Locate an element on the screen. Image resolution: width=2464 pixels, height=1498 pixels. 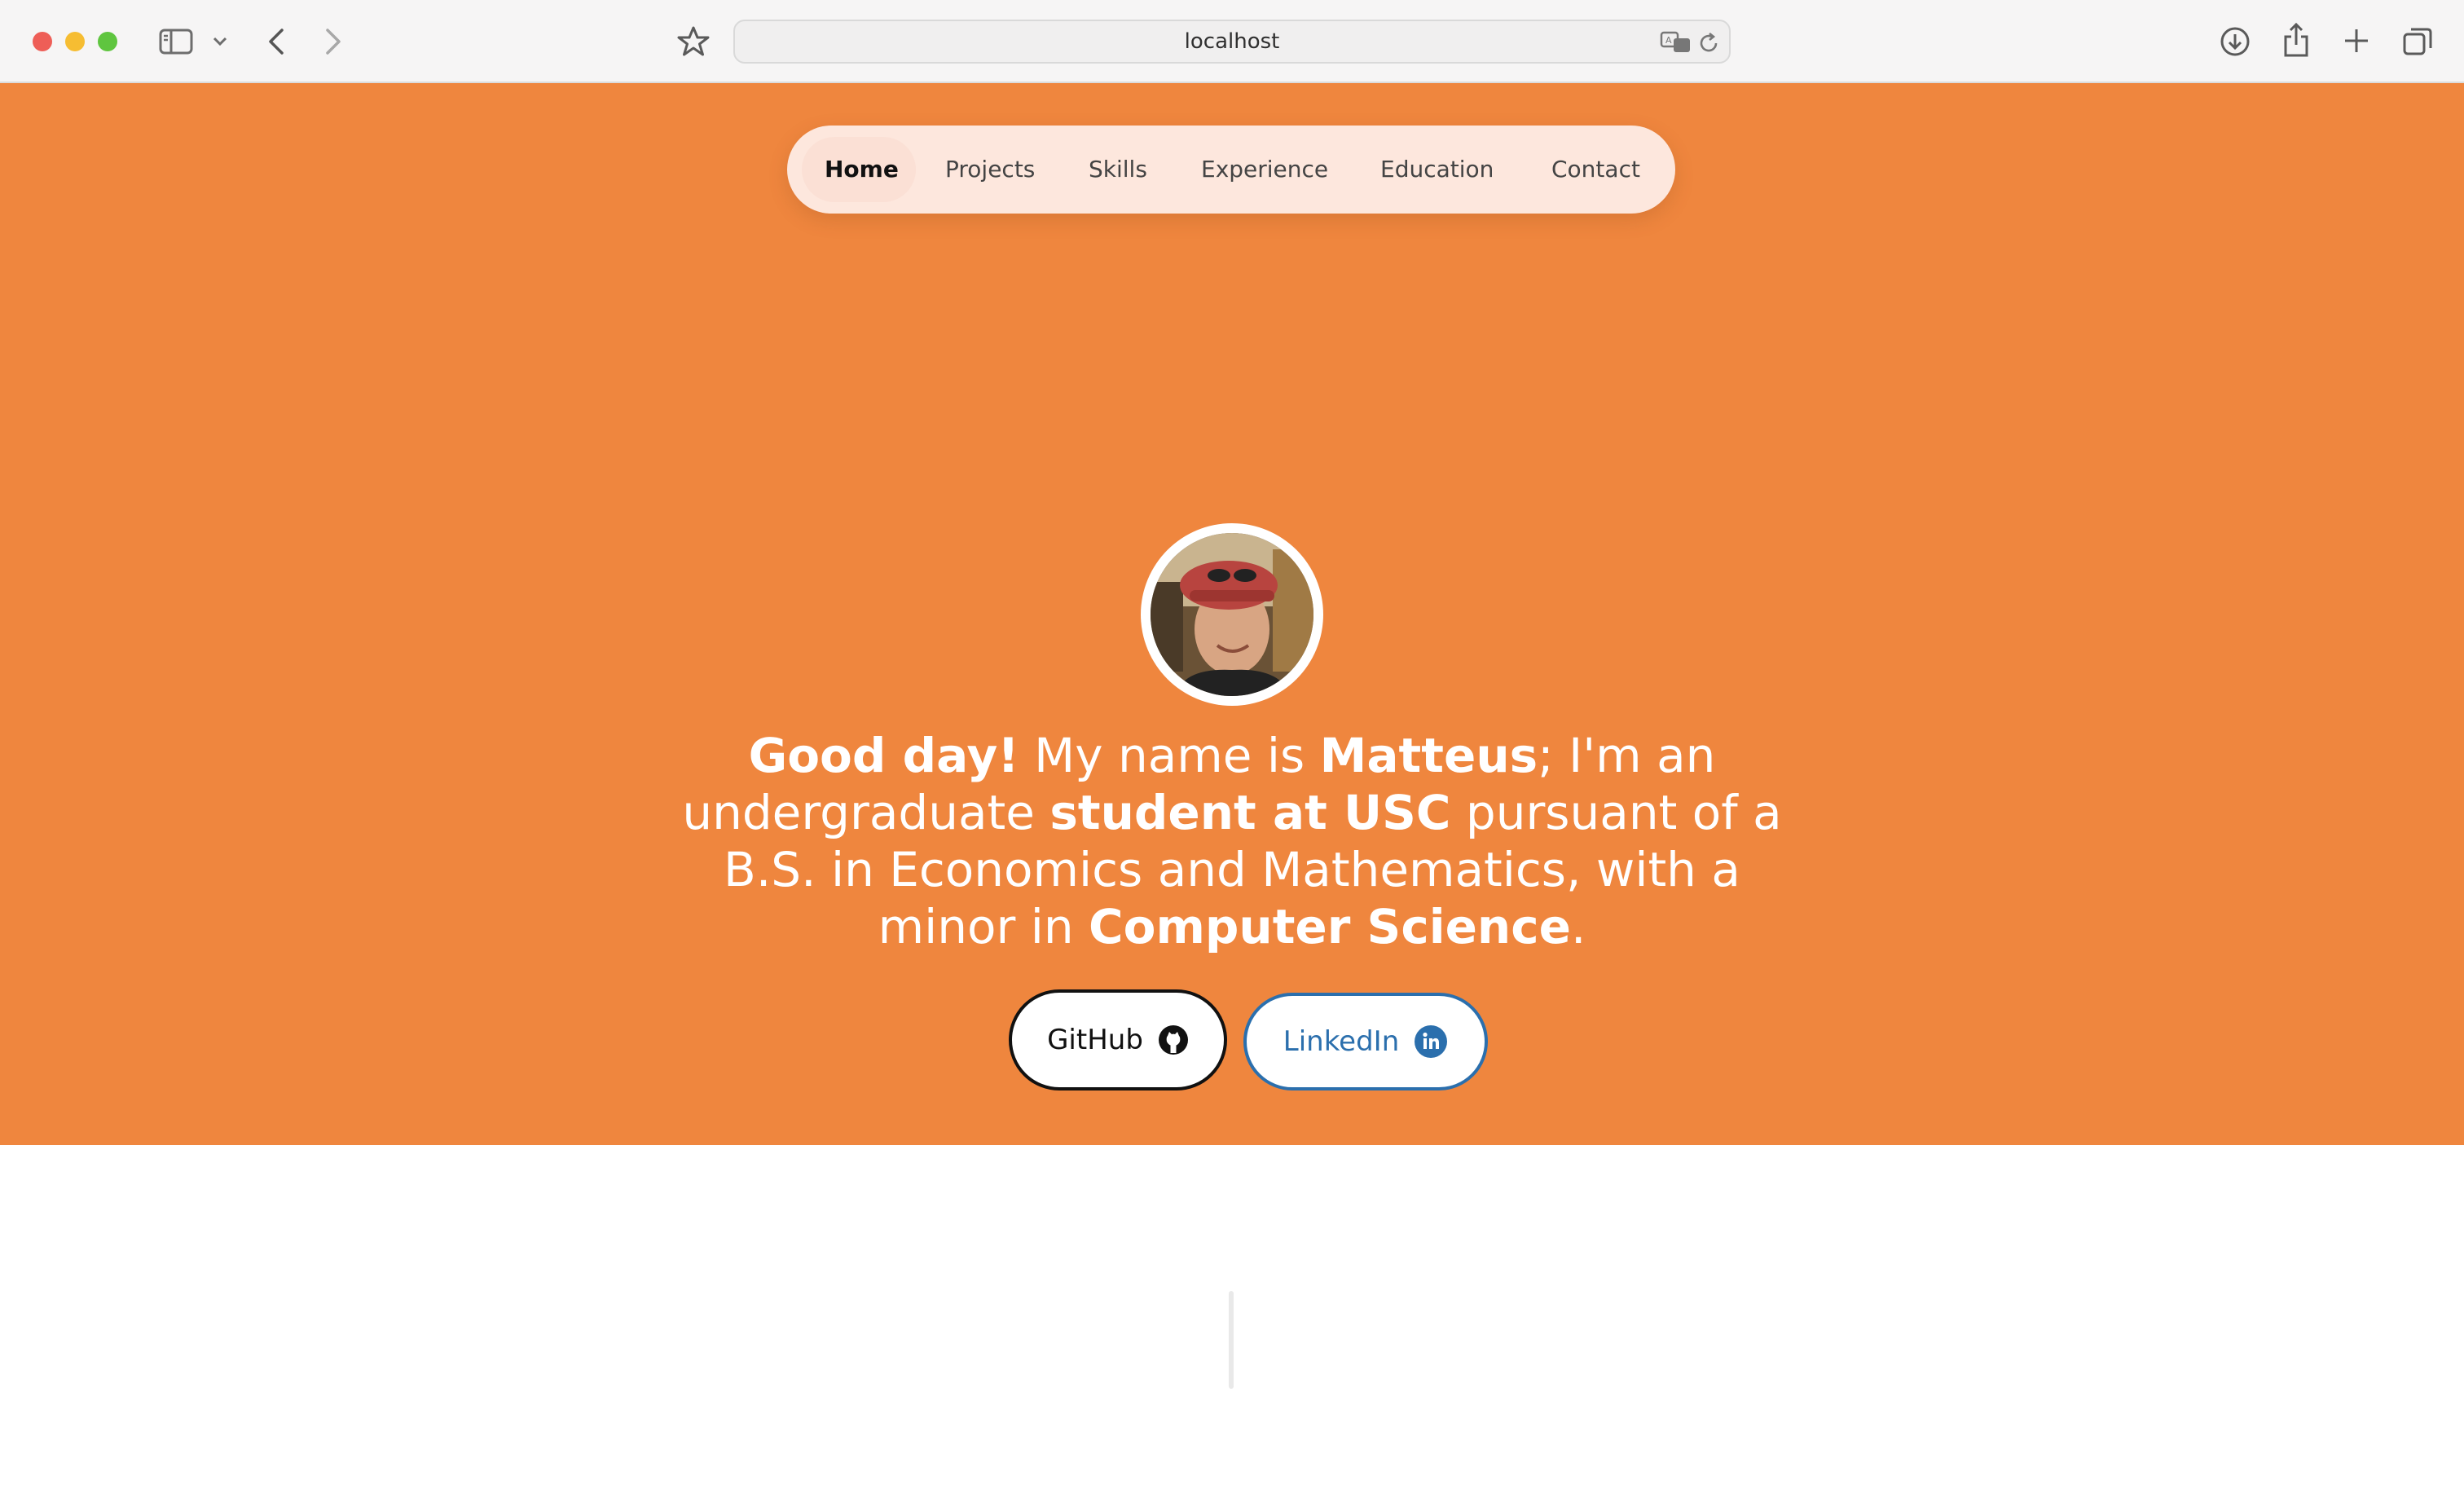
nav-item-skills: Skills is located at coordinates (1118, 170).